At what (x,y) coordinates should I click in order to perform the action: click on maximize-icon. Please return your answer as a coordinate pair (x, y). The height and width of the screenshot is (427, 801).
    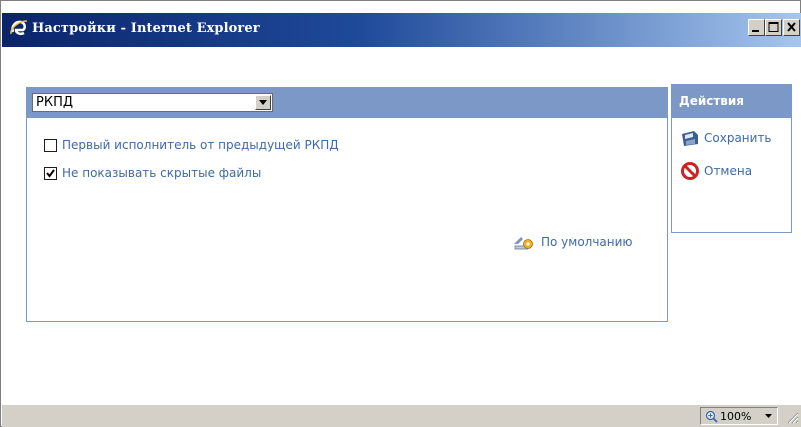
    Looking at the image, I should click on (773, 27).